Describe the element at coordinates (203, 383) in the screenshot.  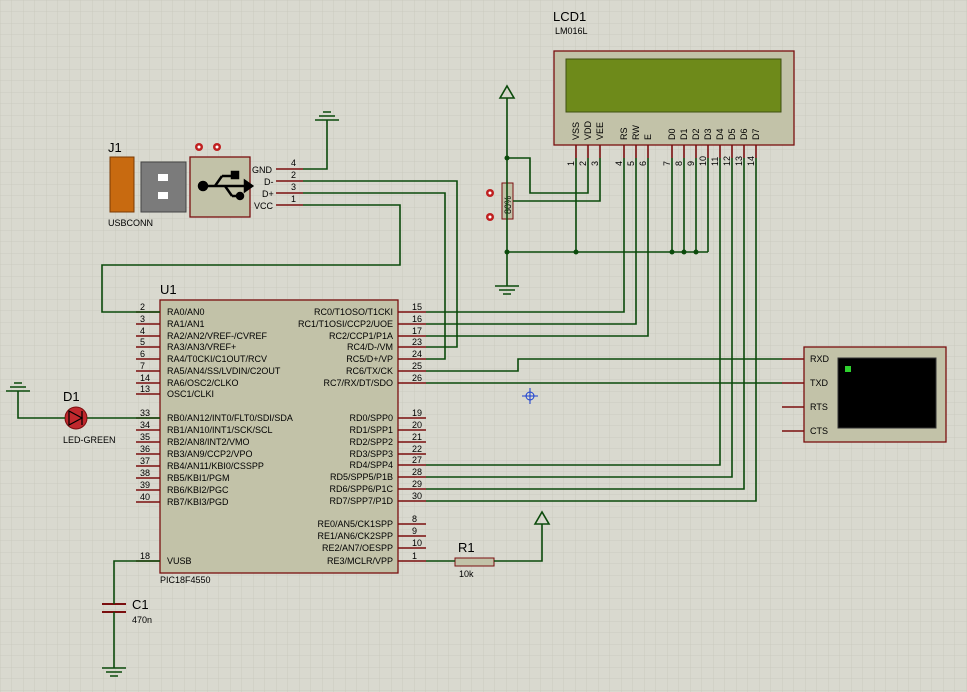
I see `mcu-pin-name: RA6/OSC2/CLKO` at that location.